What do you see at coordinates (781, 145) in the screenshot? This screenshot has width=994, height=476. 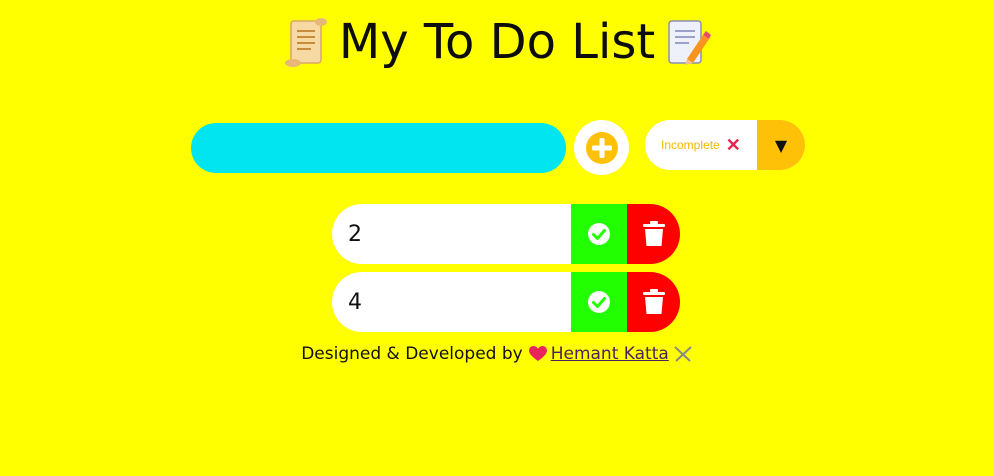 I see `caret-down-icon: ▼` at bounding box center [781, 145].